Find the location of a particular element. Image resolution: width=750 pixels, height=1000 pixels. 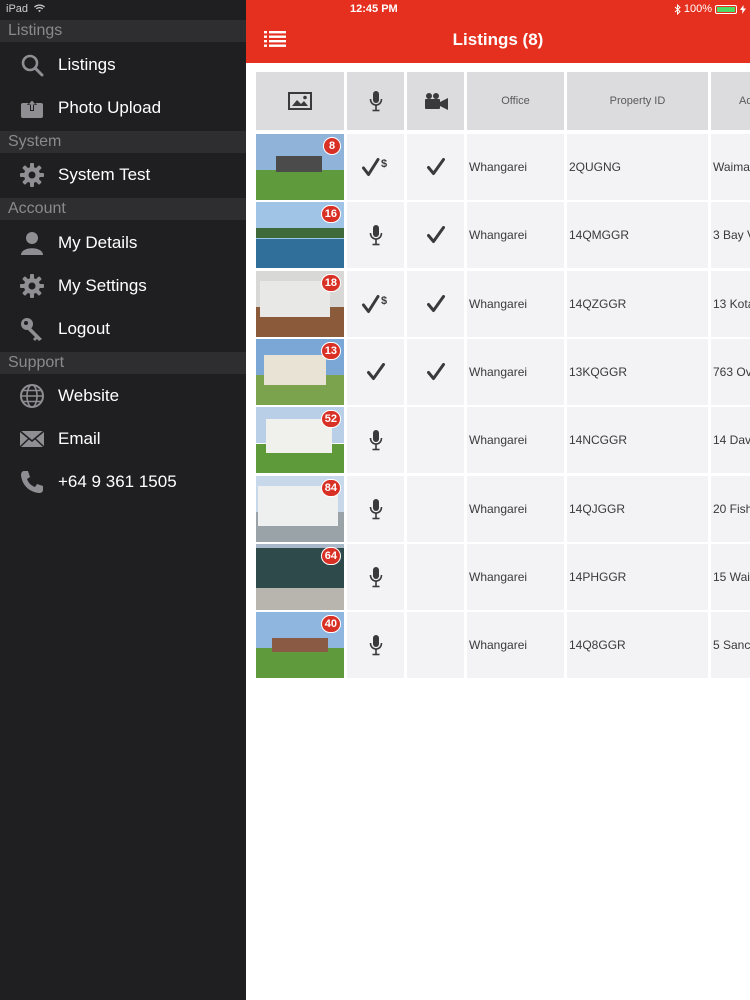

listing-photo: 84 is located at coordinates (300, 508).